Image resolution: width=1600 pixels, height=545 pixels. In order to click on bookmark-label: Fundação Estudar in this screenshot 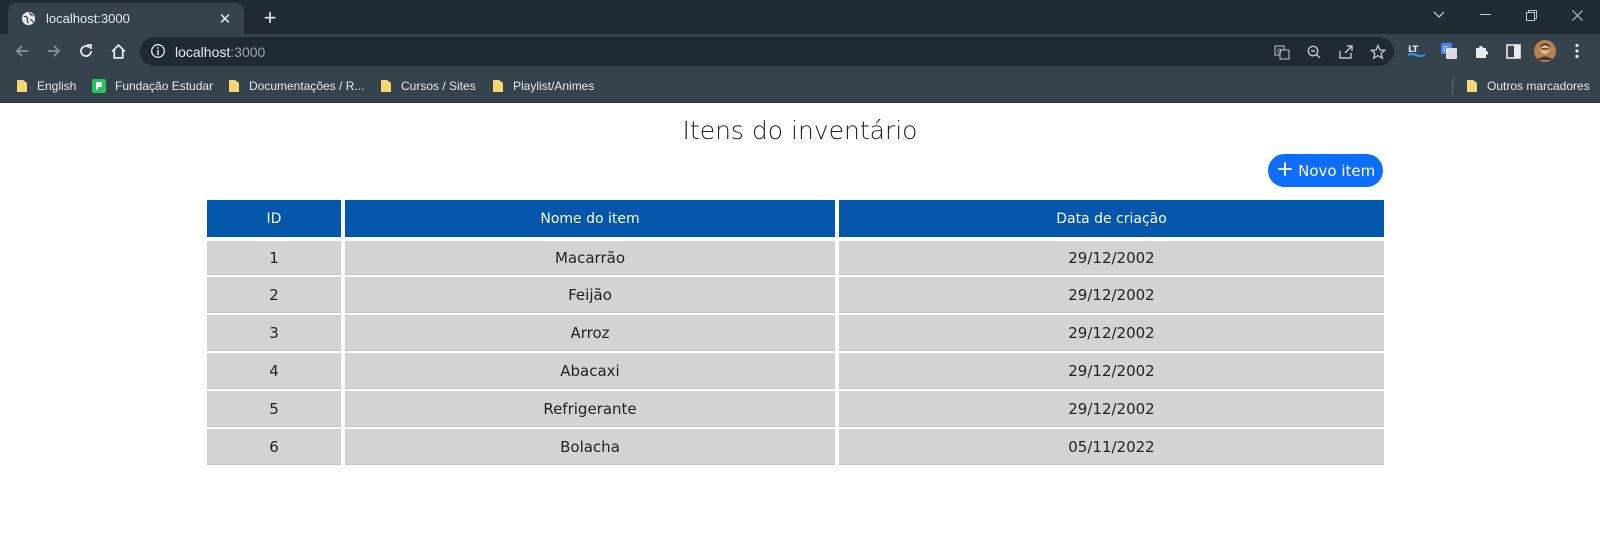, I will do `click(164, 86)`.